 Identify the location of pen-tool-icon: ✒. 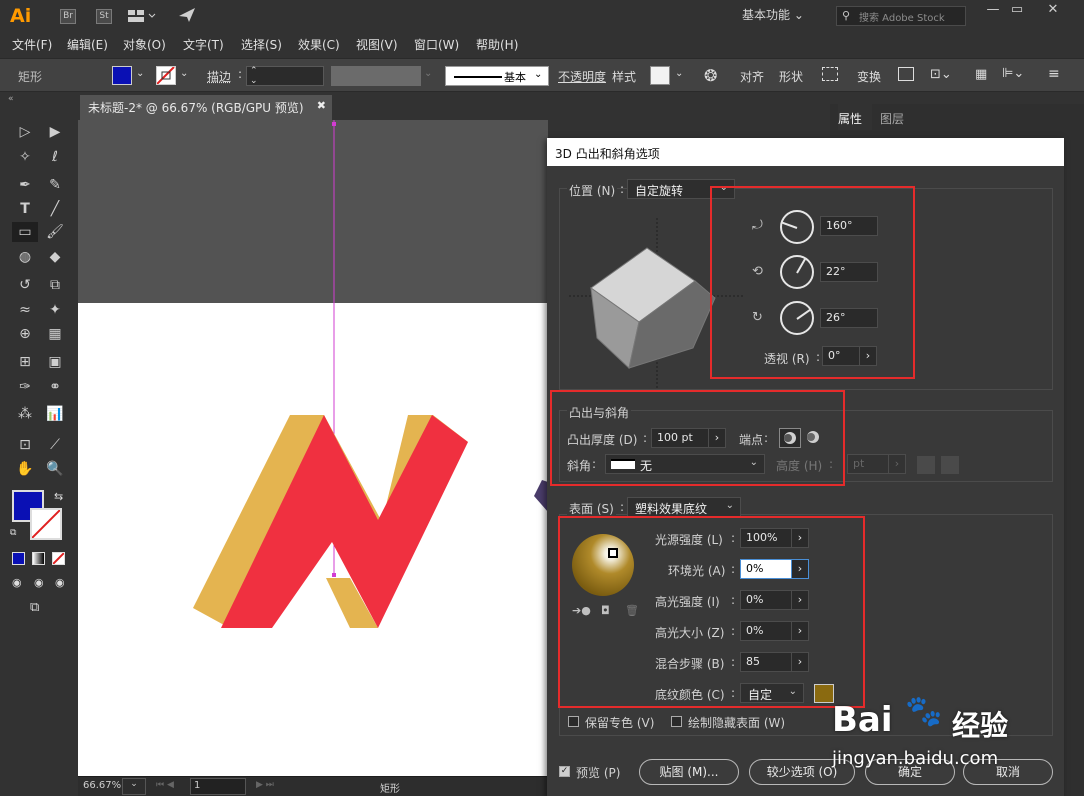
(25, 185).